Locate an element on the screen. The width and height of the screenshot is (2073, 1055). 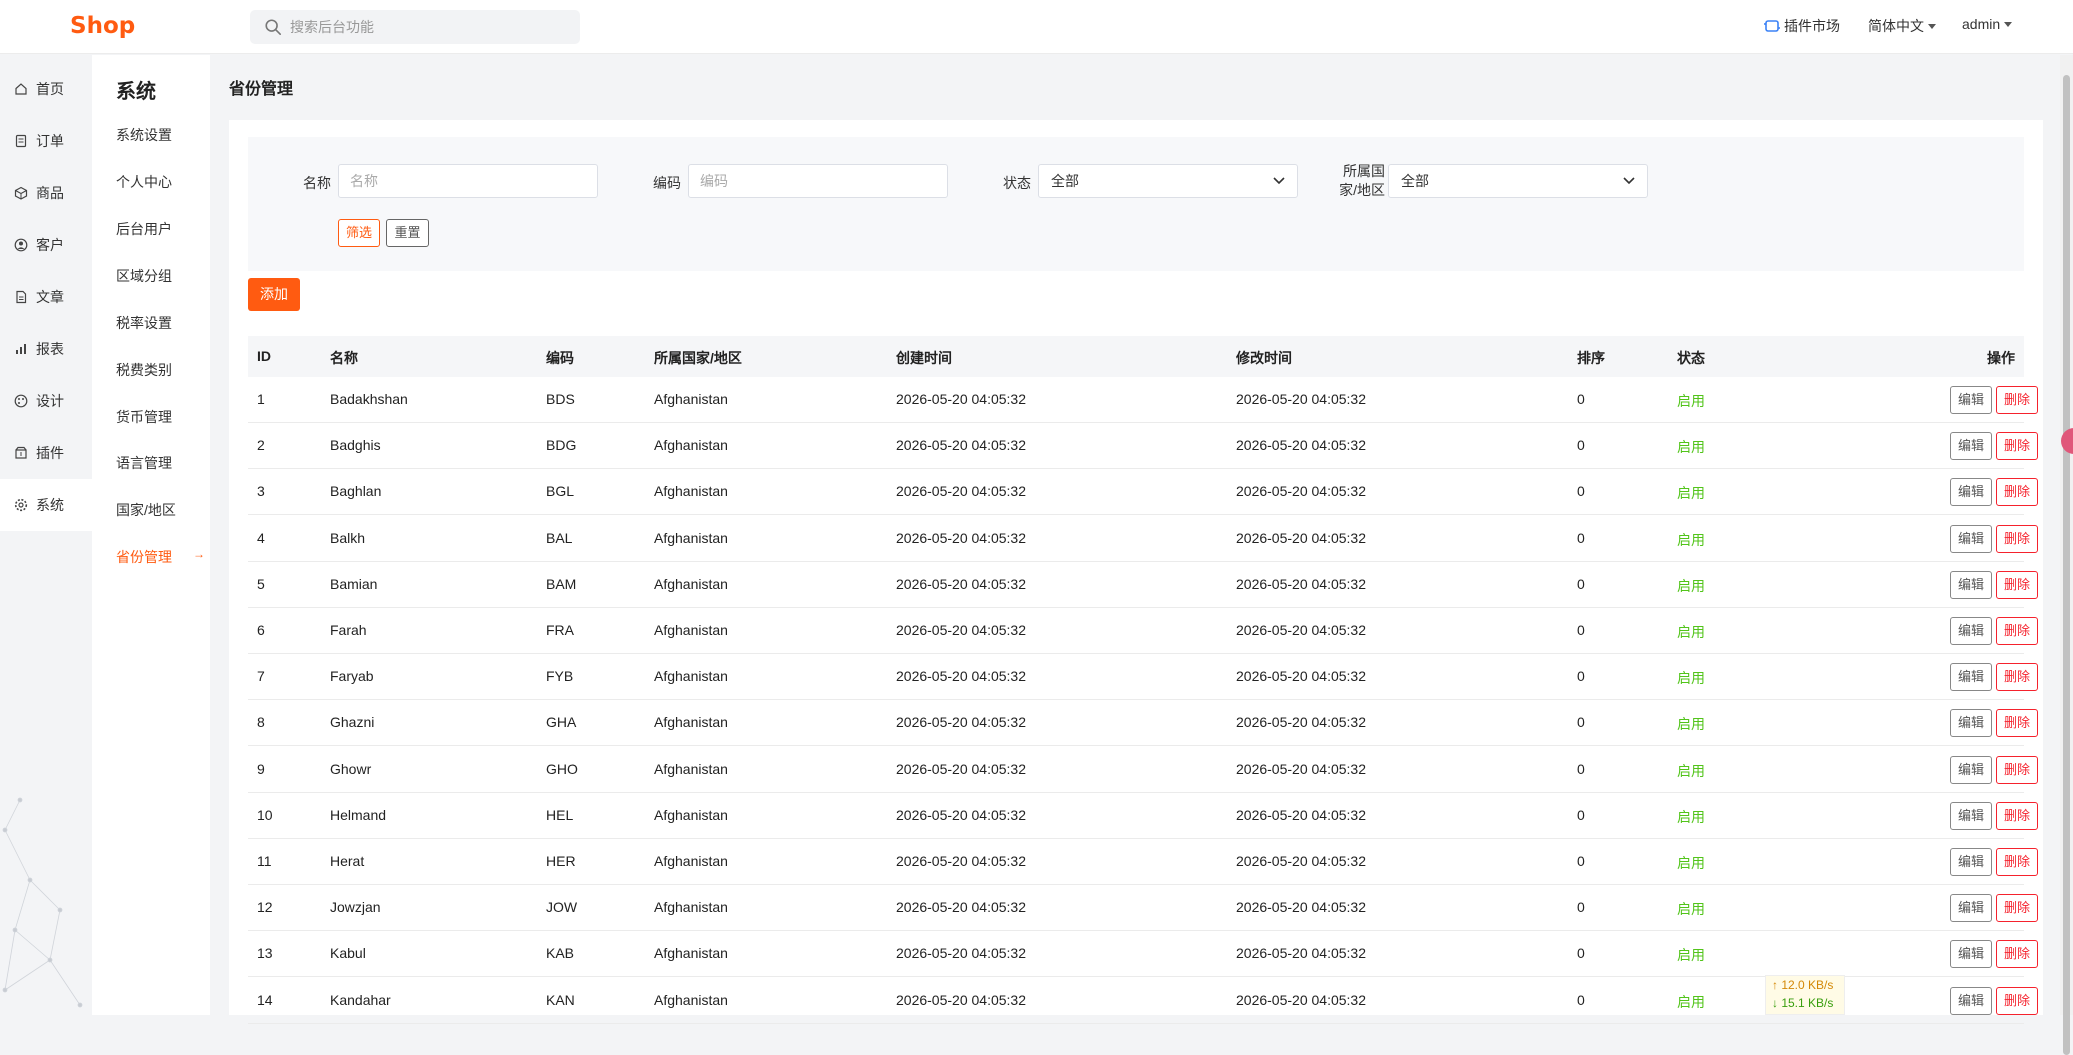
status-filter-select: 全部 is located at coordinates (1168, 181).